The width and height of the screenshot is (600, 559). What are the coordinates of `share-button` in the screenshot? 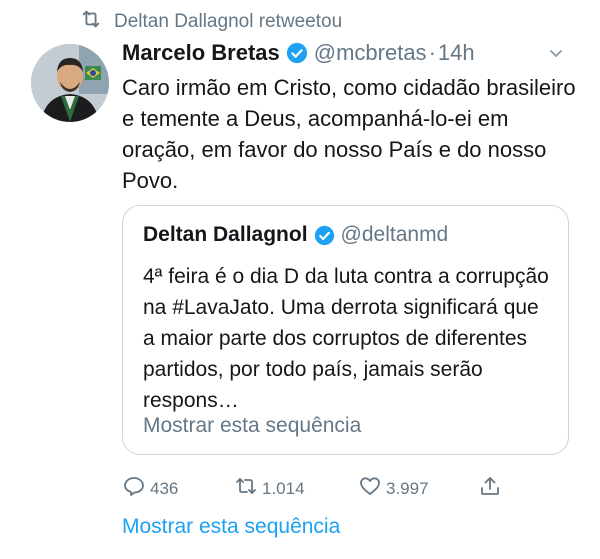 It's located at (490, 488).